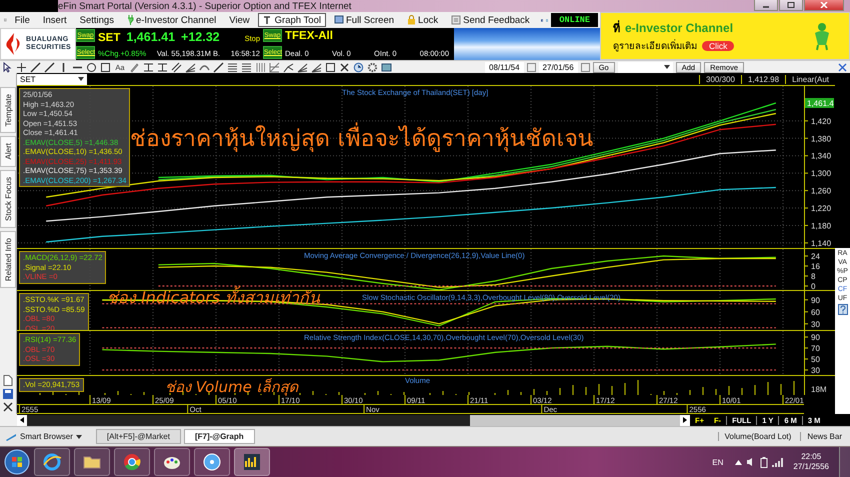 Image resolution: width=850 pixels, height=477 pixels. I want to click on window-title: eFin Smart Portal (Version 4.3.1) - Superior Option and TFEX Internet, so click(205, 6).